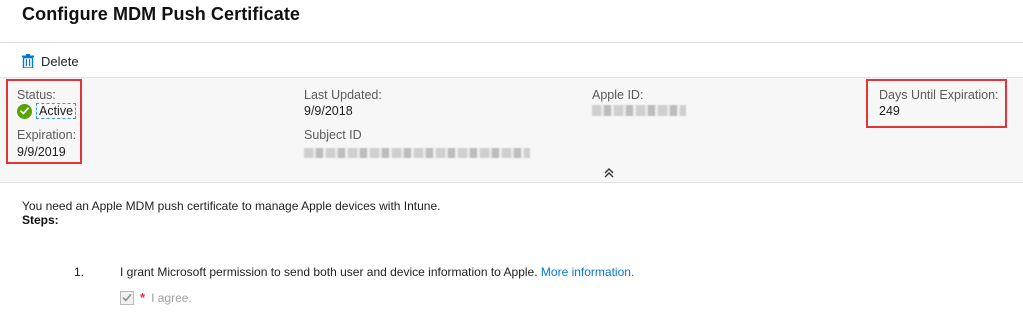 The width and height of the screenshot is (1023, 321). I want to click on status-value: Active, so click(47, 111).